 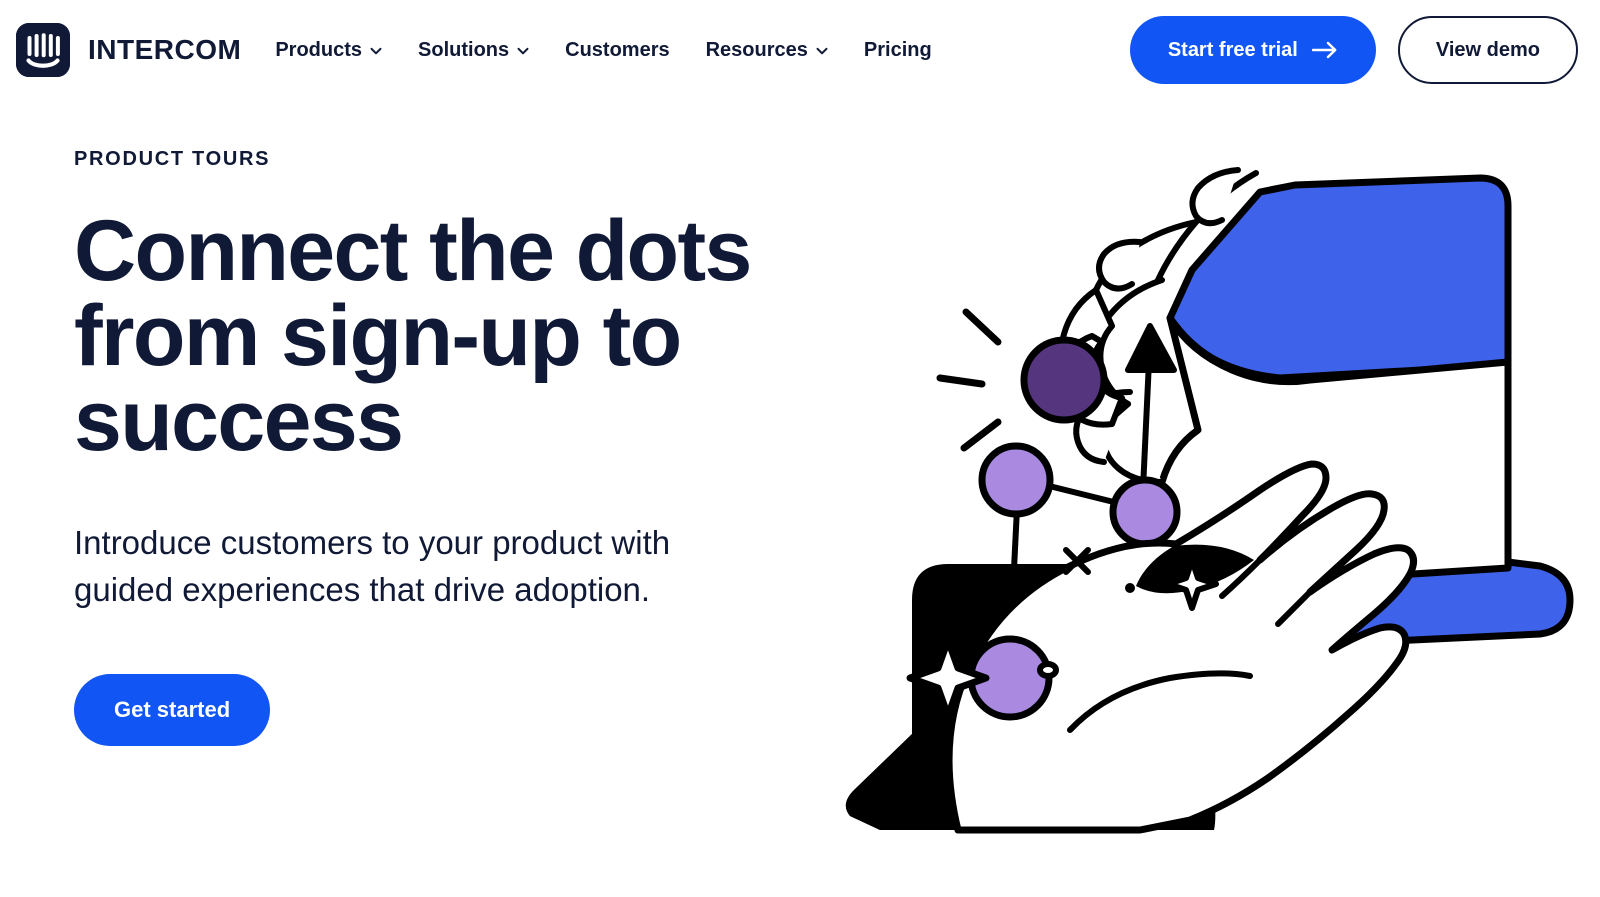 I want to click on purple-dot-right, so click(x=1145, y=512).